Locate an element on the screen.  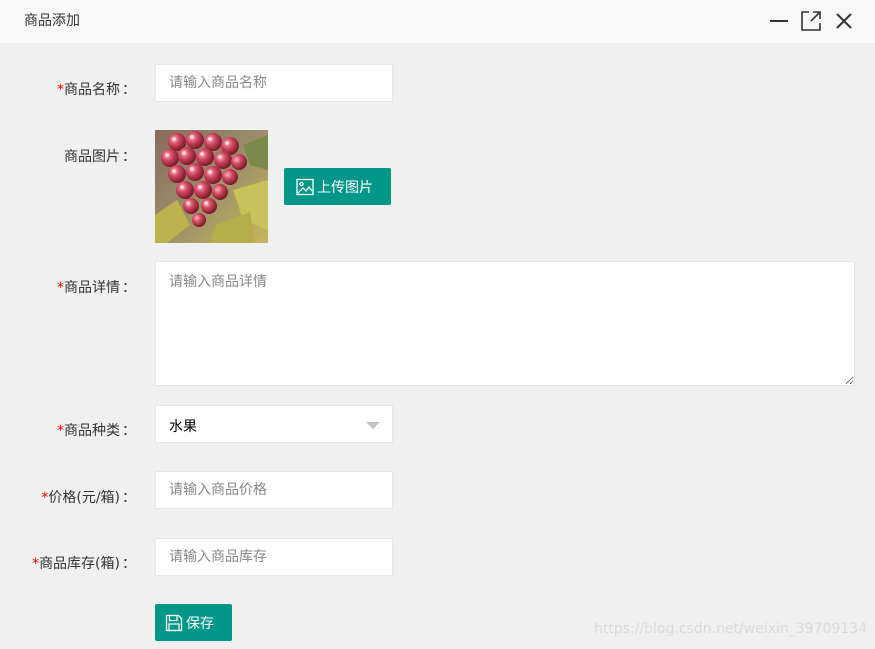
maximize-button is located at coordinates (811, 21).